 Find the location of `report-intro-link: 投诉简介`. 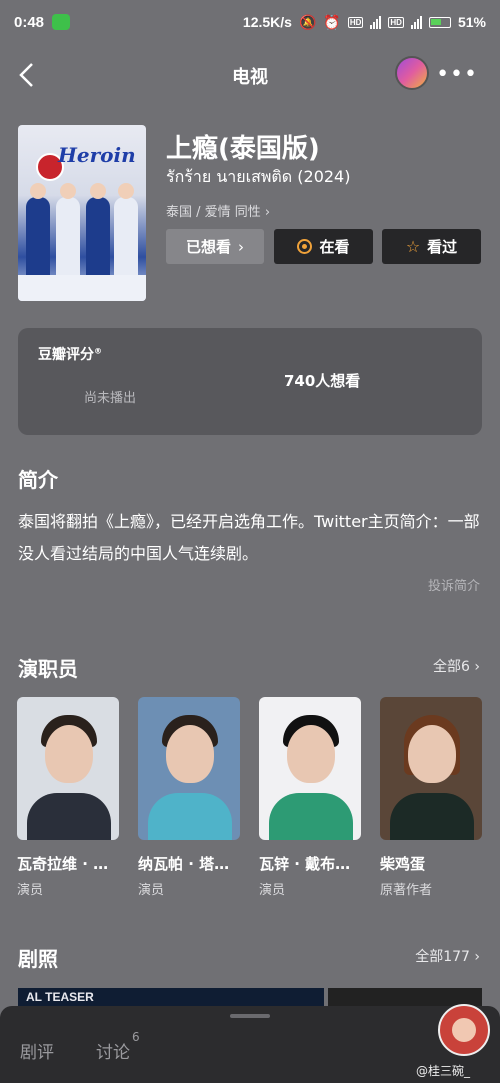

report-intro-link: 投诉简介 is located at coordinates (454, 584).